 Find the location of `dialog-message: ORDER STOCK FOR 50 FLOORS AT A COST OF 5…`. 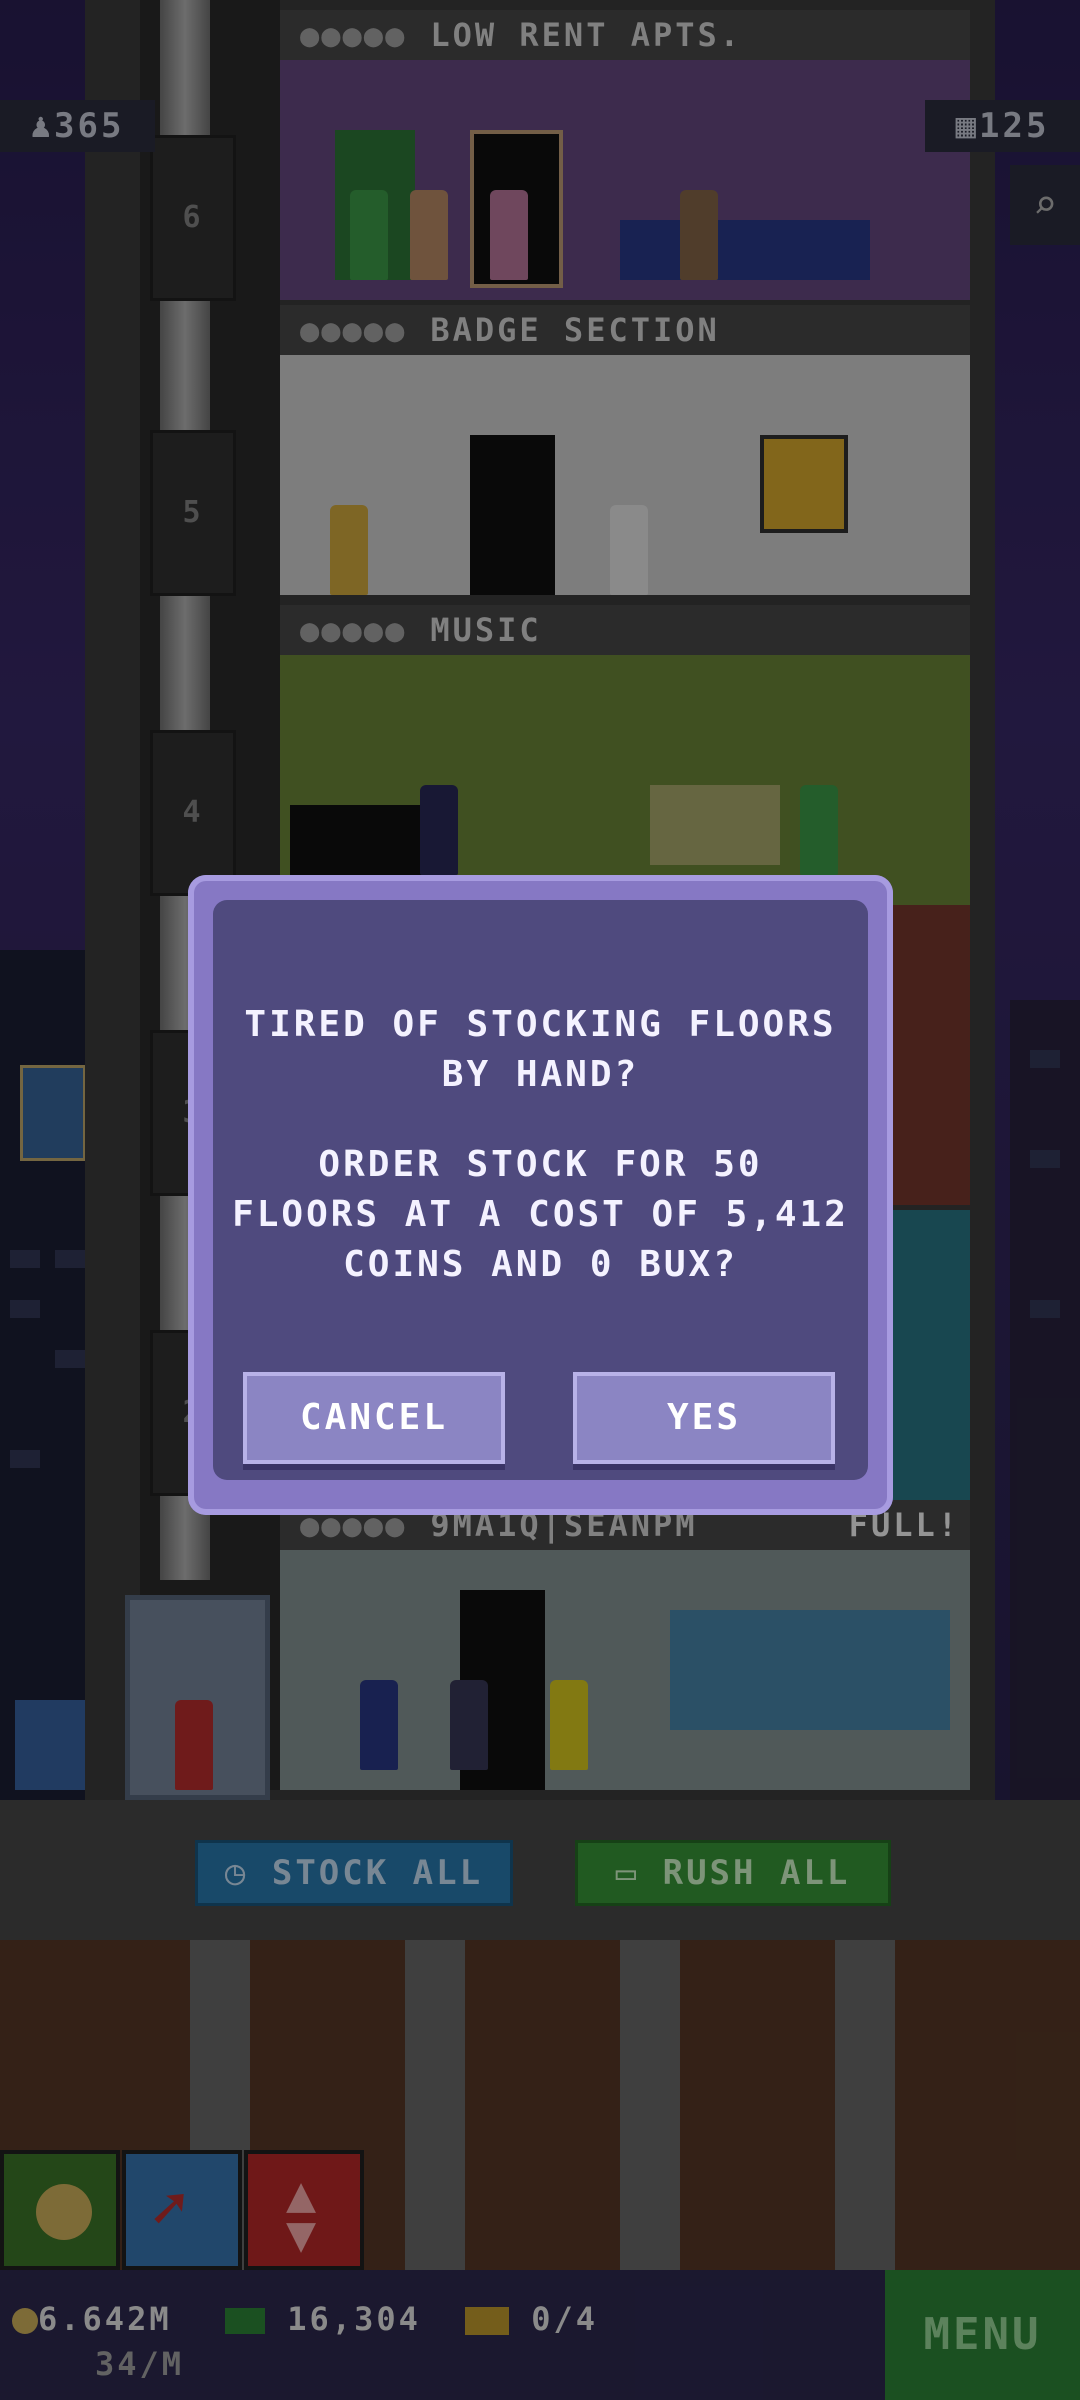

dialog-message: ORDER STOCK FOR 50 FLOORS AT A COST OF 5… is located at coordinates (540, 1214).